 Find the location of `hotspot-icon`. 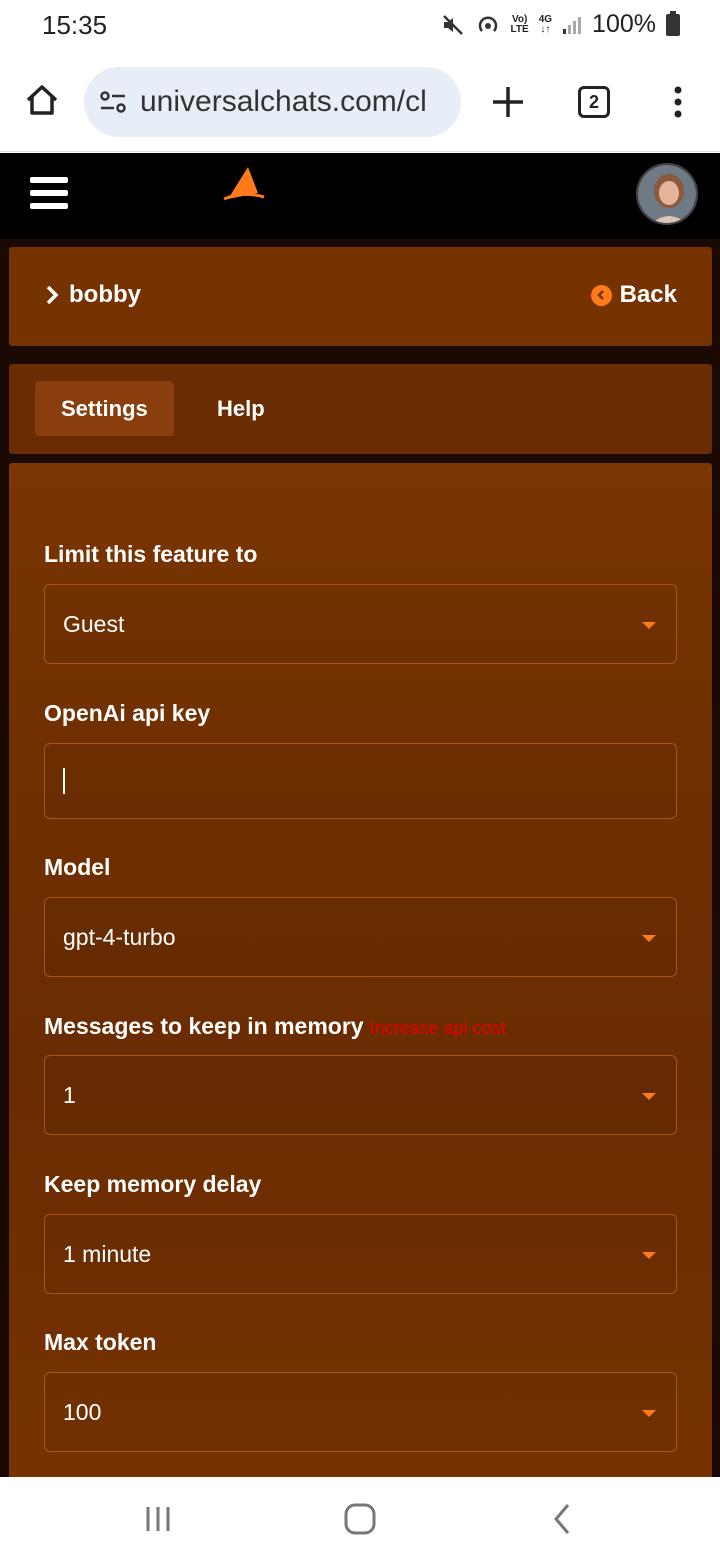

hotspot-icon is located at coordinates (488, 25).